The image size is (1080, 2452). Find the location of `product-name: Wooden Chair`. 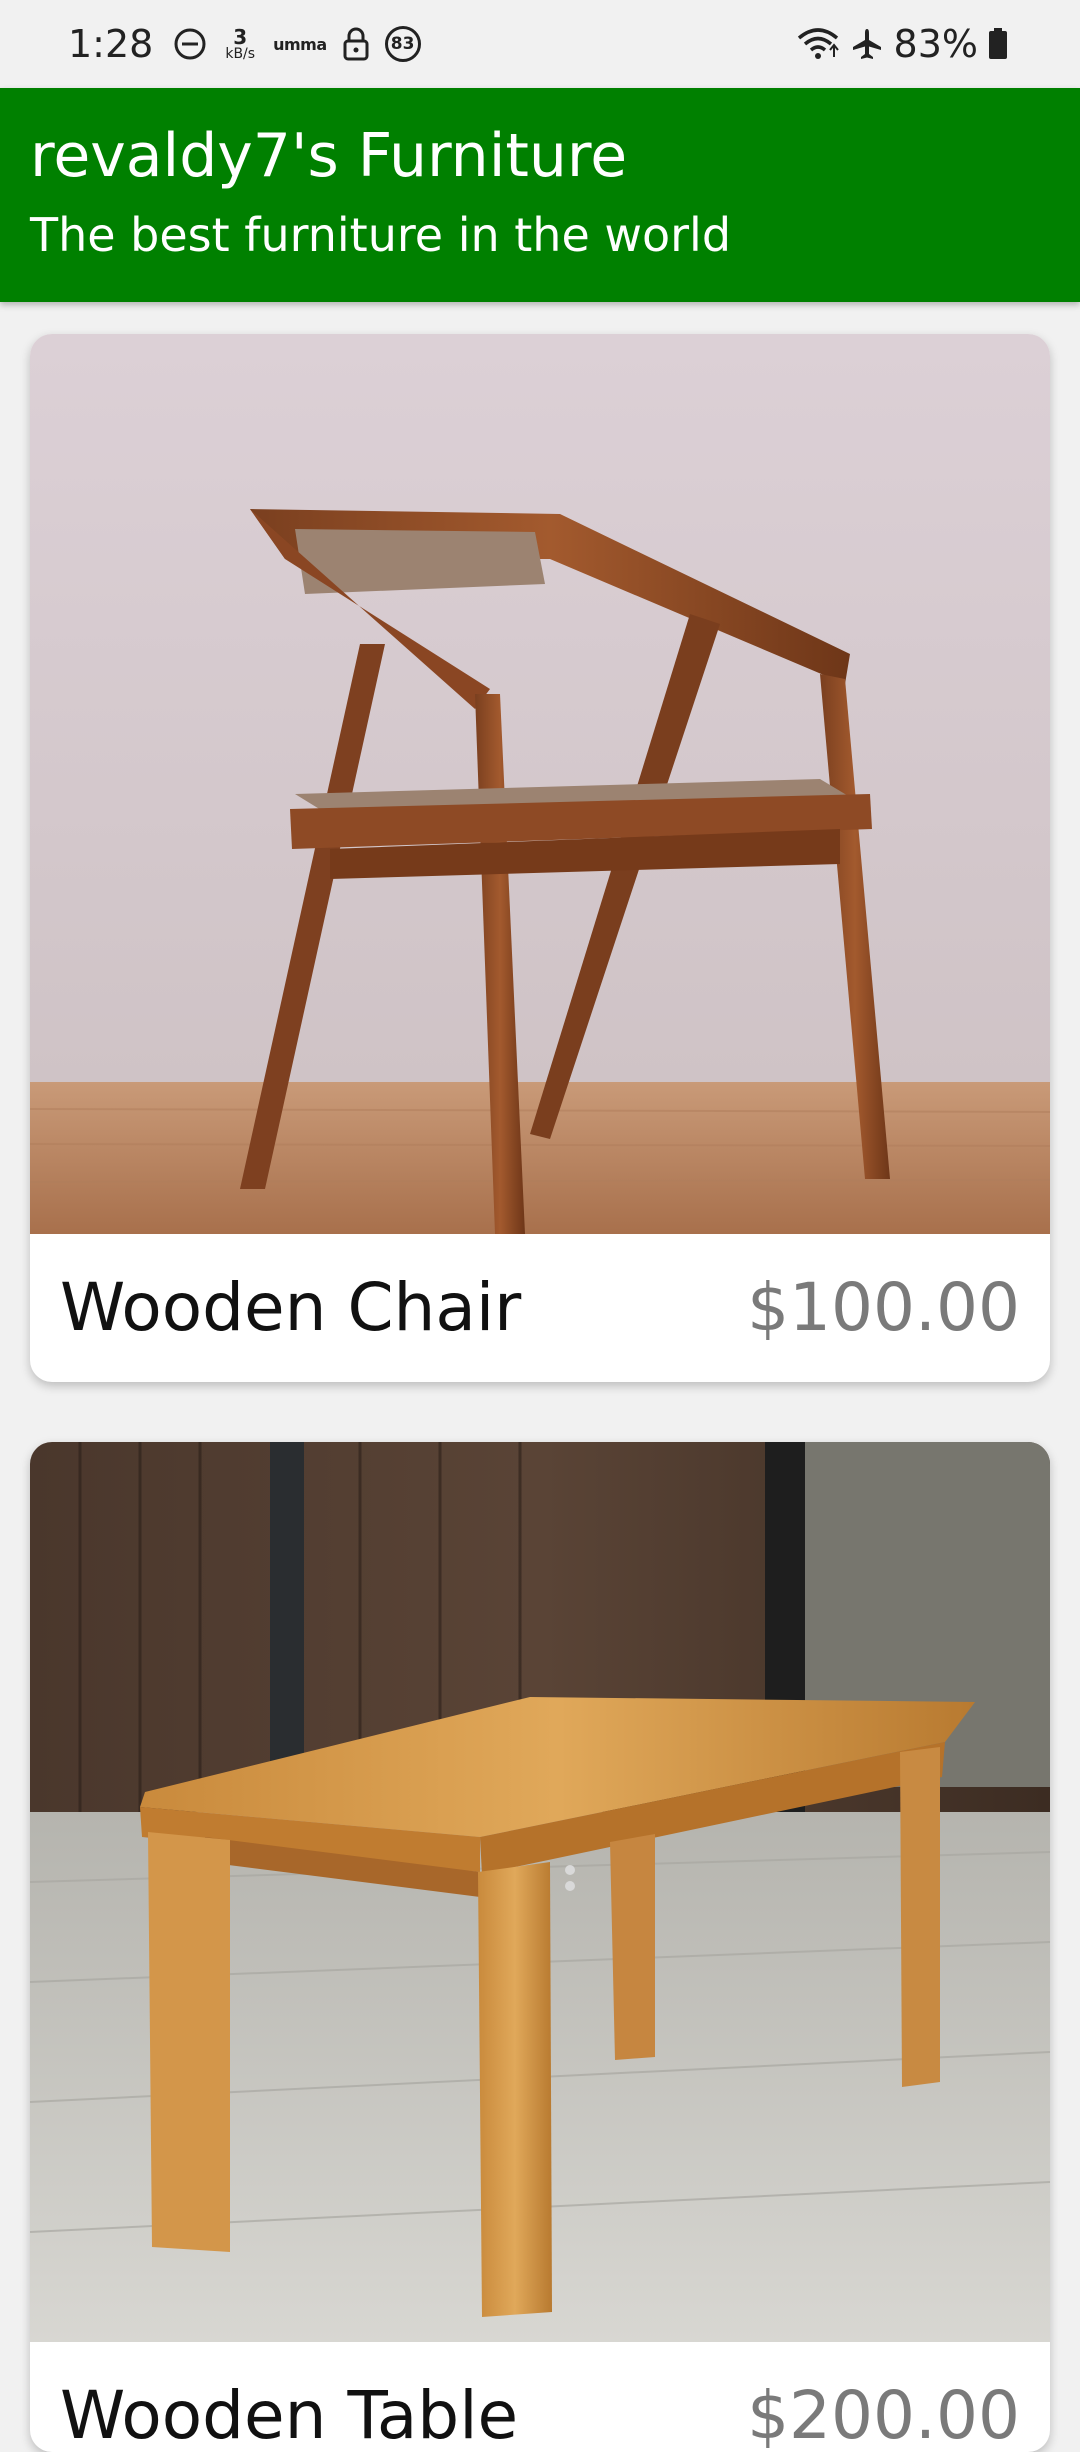

product-name: Wooden Chair is located at coordinates (291, 1307).